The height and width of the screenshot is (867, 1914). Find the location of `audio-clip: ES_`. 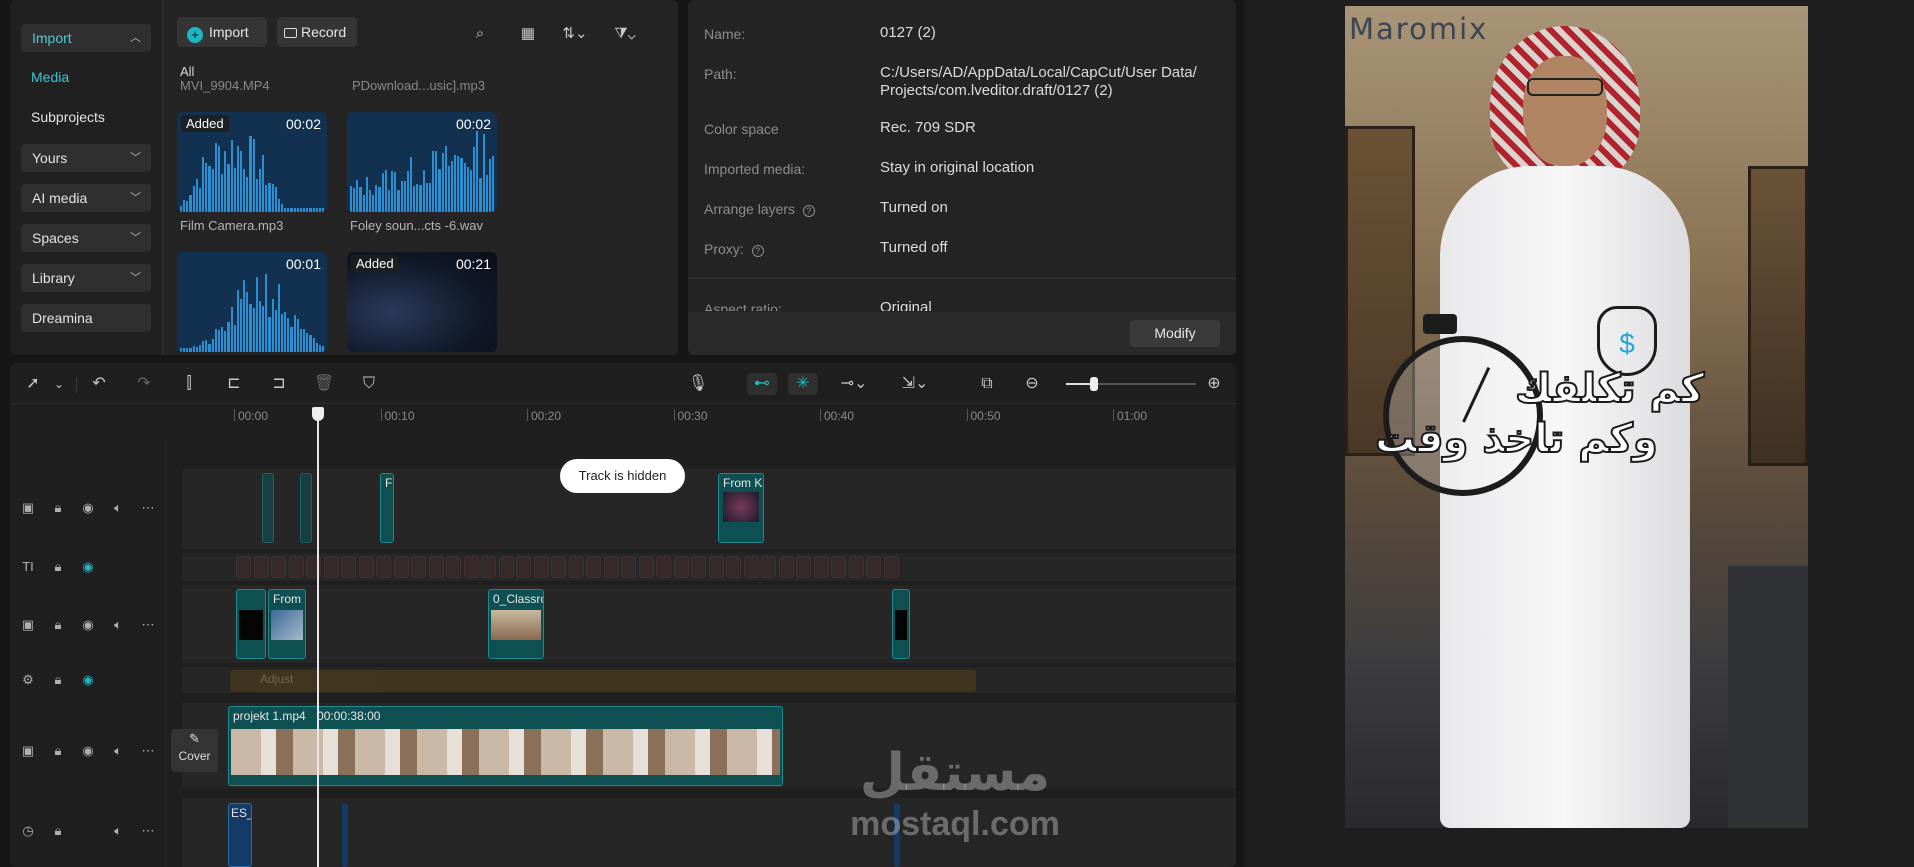

audio-clip: ES_ is located at coordinates (240, 835).